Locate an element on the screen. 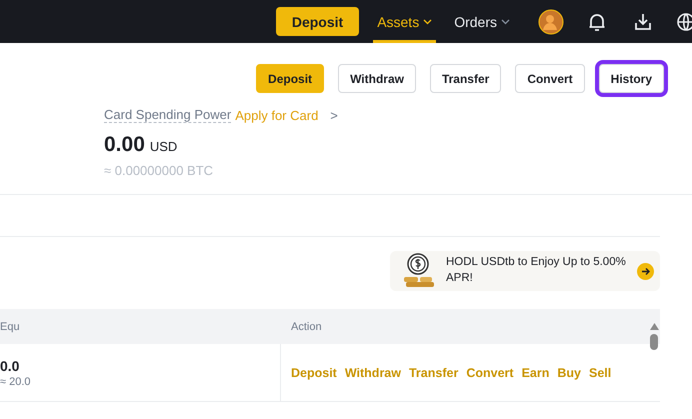 The image size is (692, 419). action-button: Withdraw is located at coordinates (377, 78).